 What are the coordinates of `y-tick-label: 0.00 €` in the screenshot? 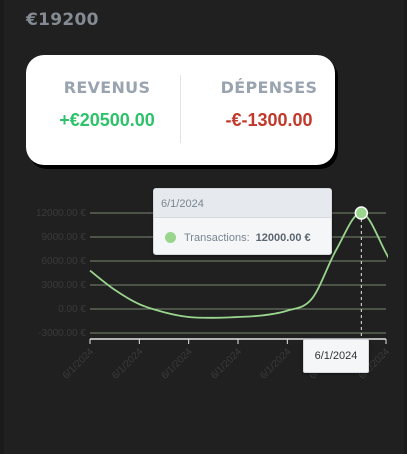 It's located at (72, 309).